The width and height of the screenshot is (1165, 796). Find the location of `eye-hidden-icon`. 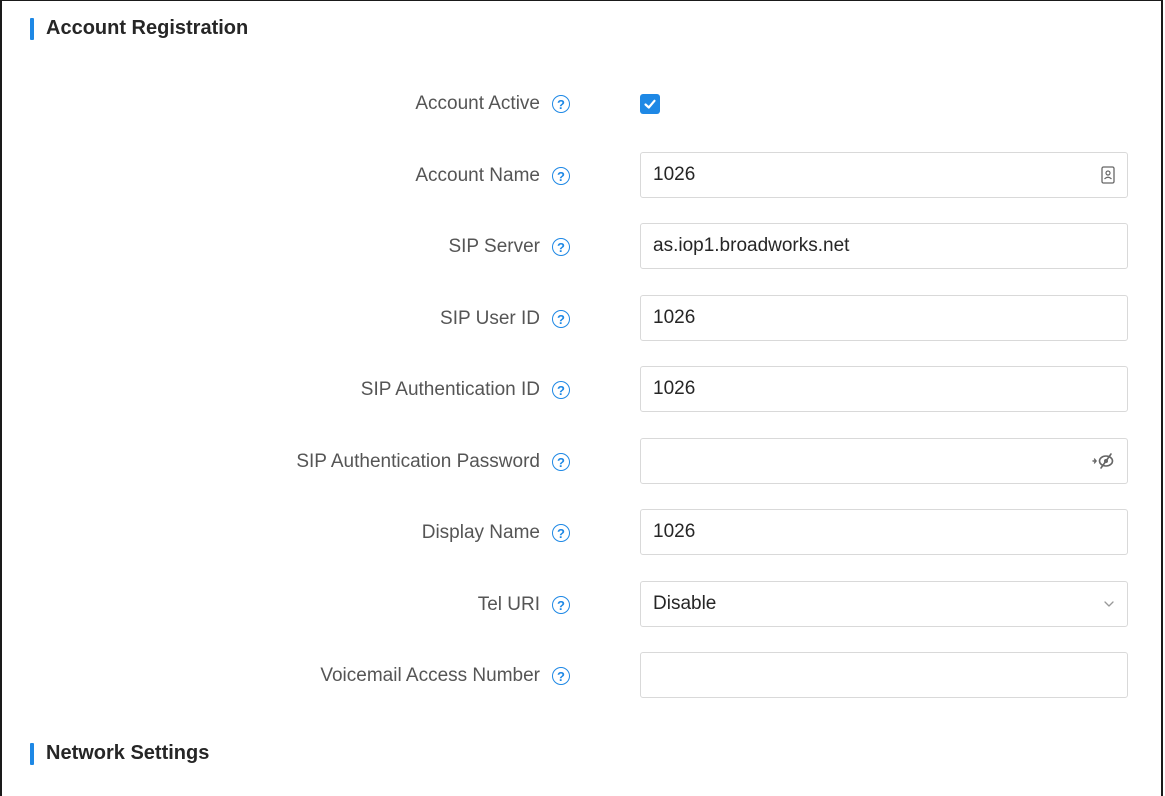

eye-hidden-icon is located at coordinates (1103, 461).